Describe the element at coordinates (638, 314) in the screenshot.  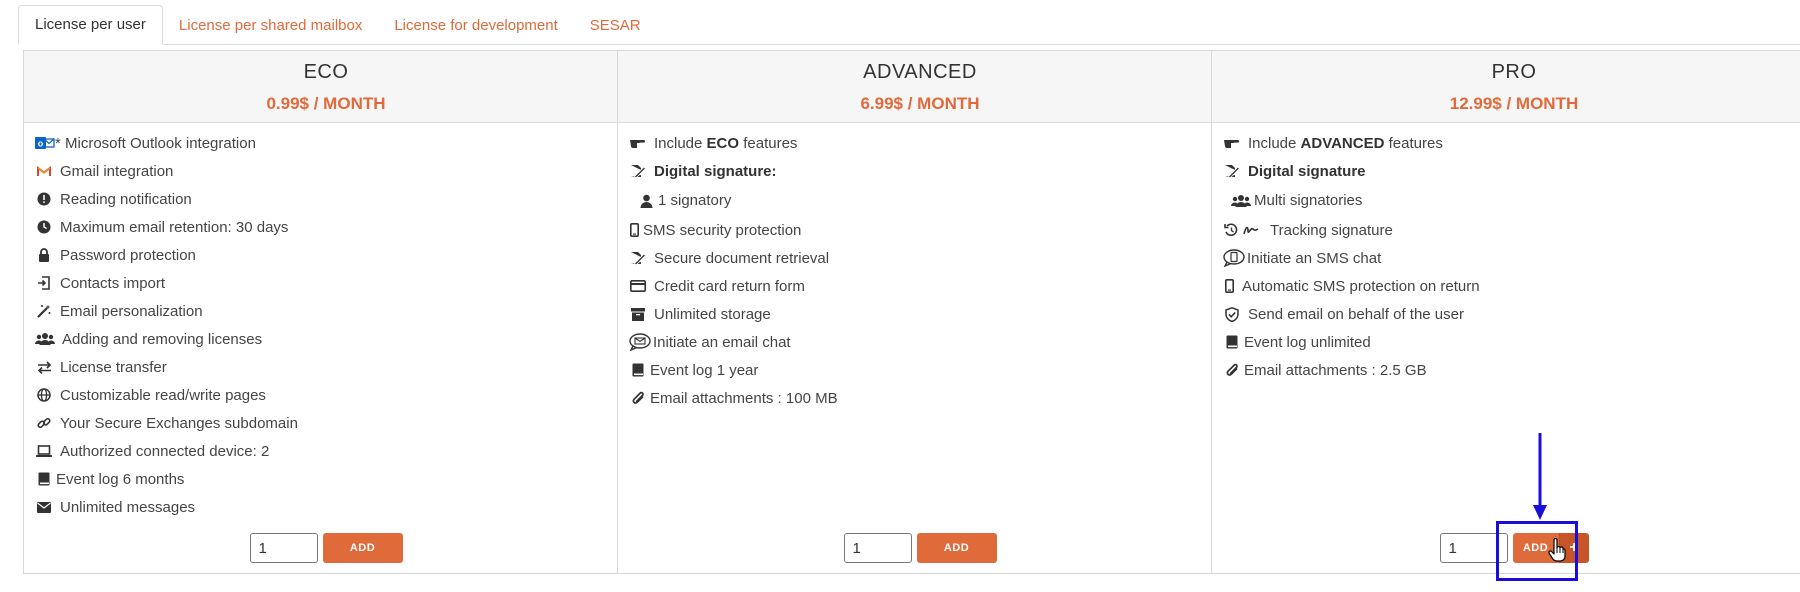
I see `archive-icon` at that location.